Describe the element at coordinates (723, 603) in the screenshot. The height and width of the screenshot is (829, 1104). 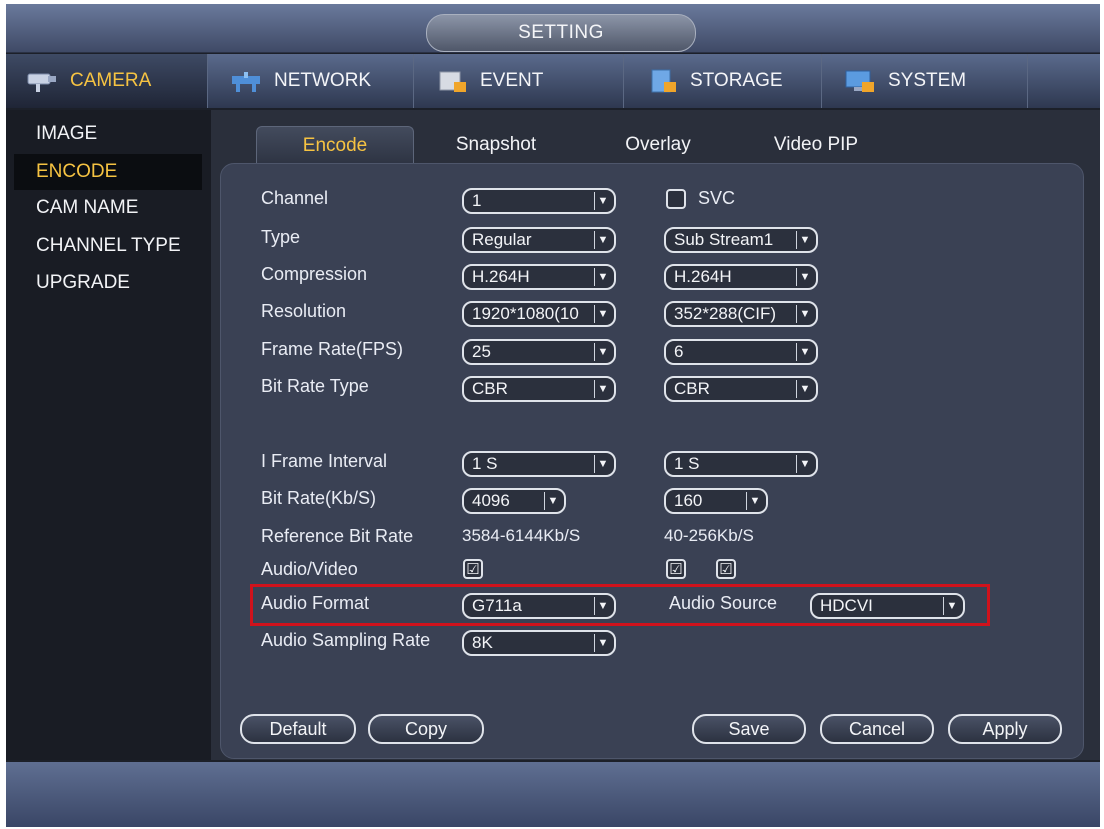
I see `audio-source-label: Audio Source` at that location.